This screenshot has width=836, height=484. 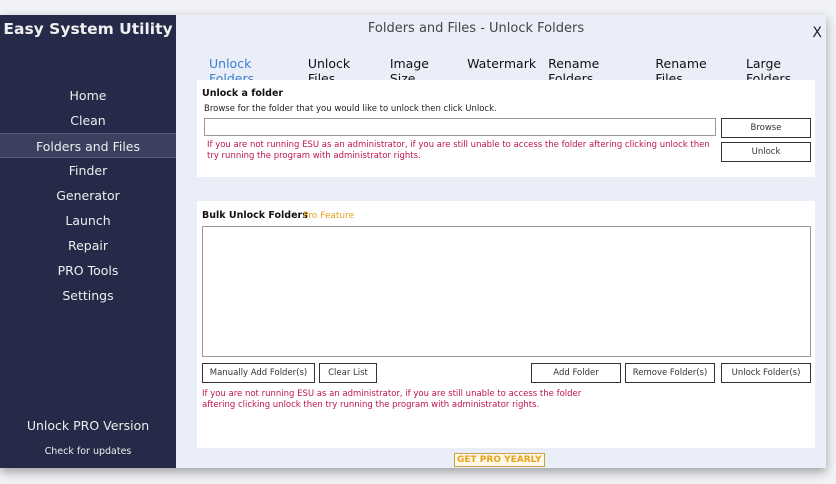 I want to click on unlock-folder-heading: Unlock a folder, so click(x=243, y=93).